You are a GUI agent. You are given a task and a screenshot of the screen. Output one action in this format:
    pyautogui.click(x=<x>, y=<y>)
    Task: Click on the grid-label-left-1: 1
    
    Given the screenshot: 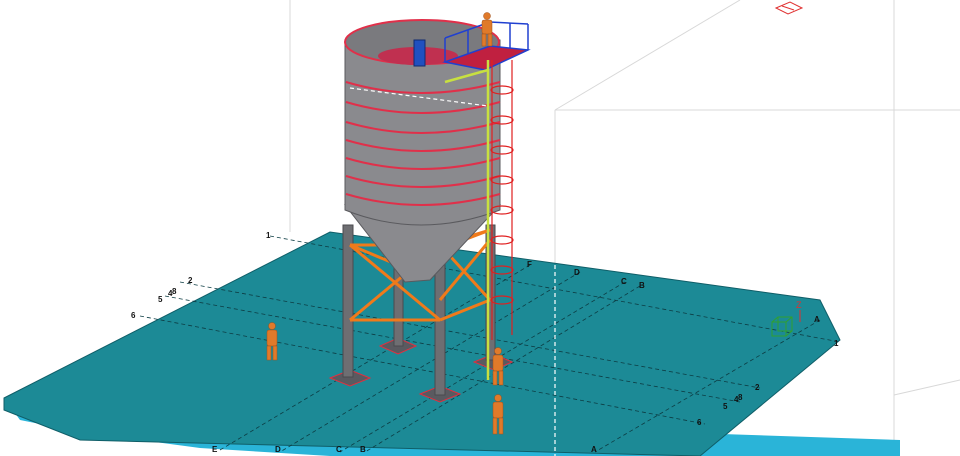 What is the action you would take?
    pyautogui.click(x=268, y=235)
    